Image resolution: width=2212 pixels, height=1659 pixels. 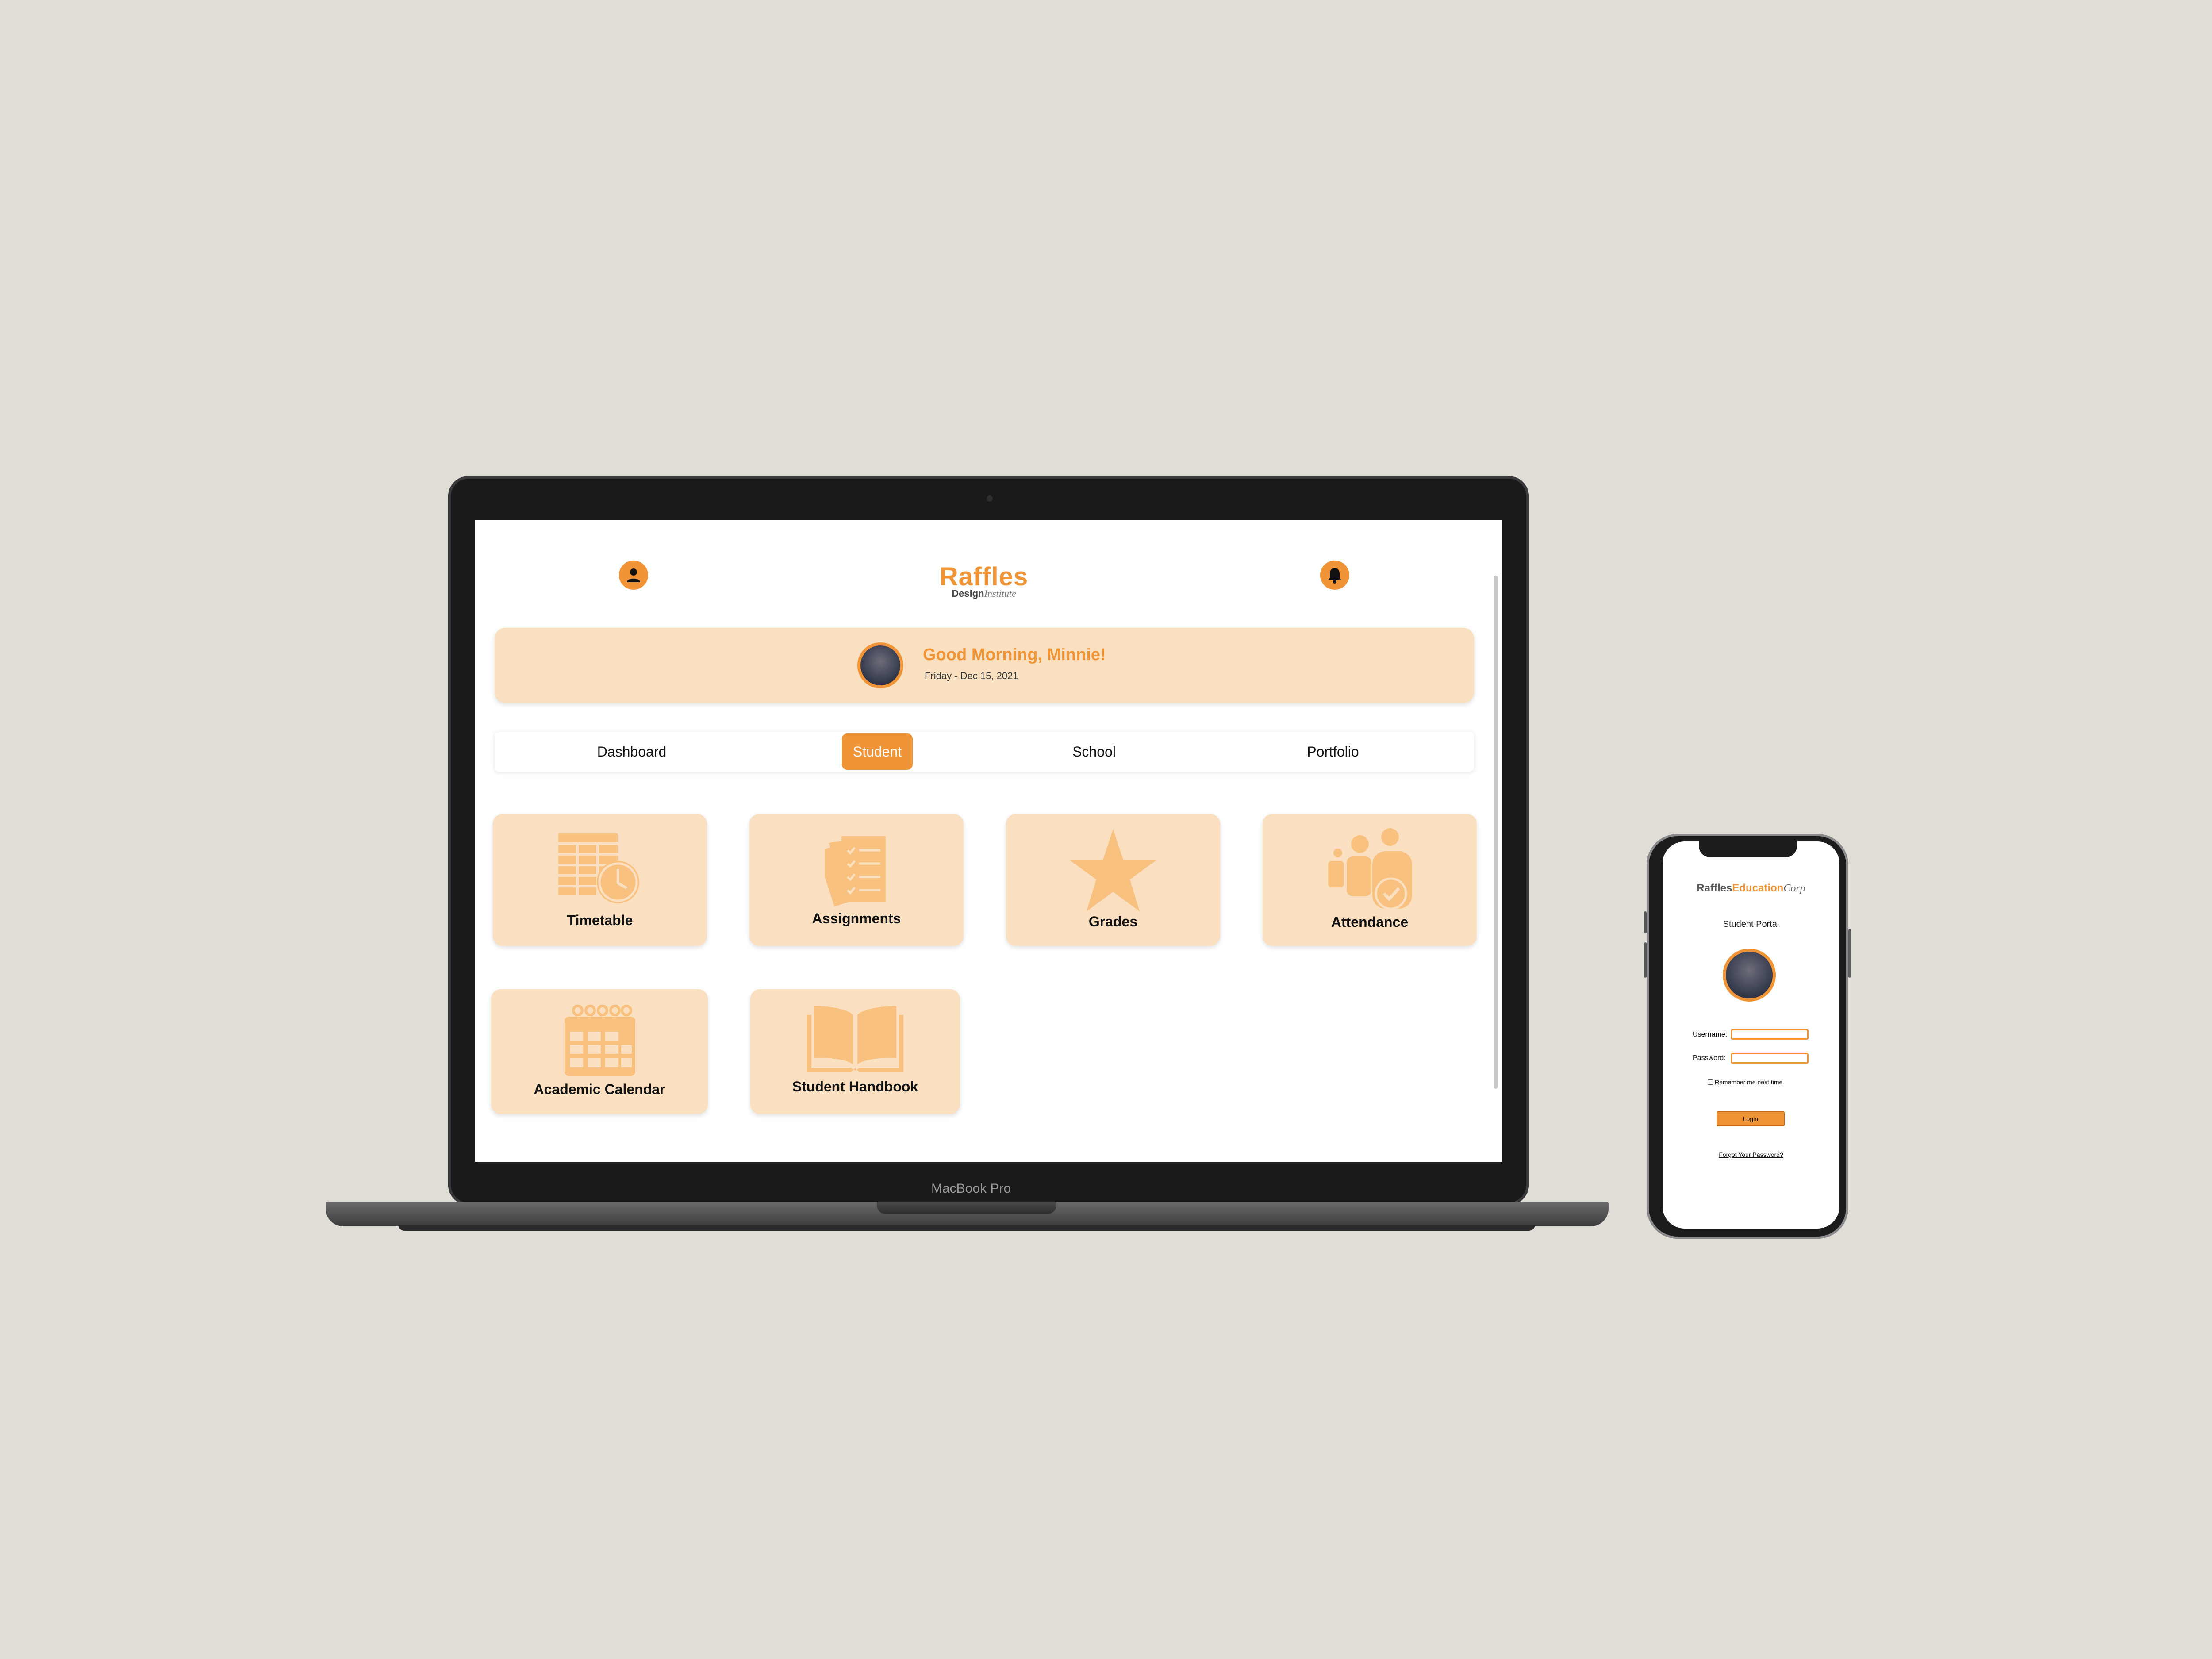 I want to click on calendar-icon, so click(x=600, y=1040).